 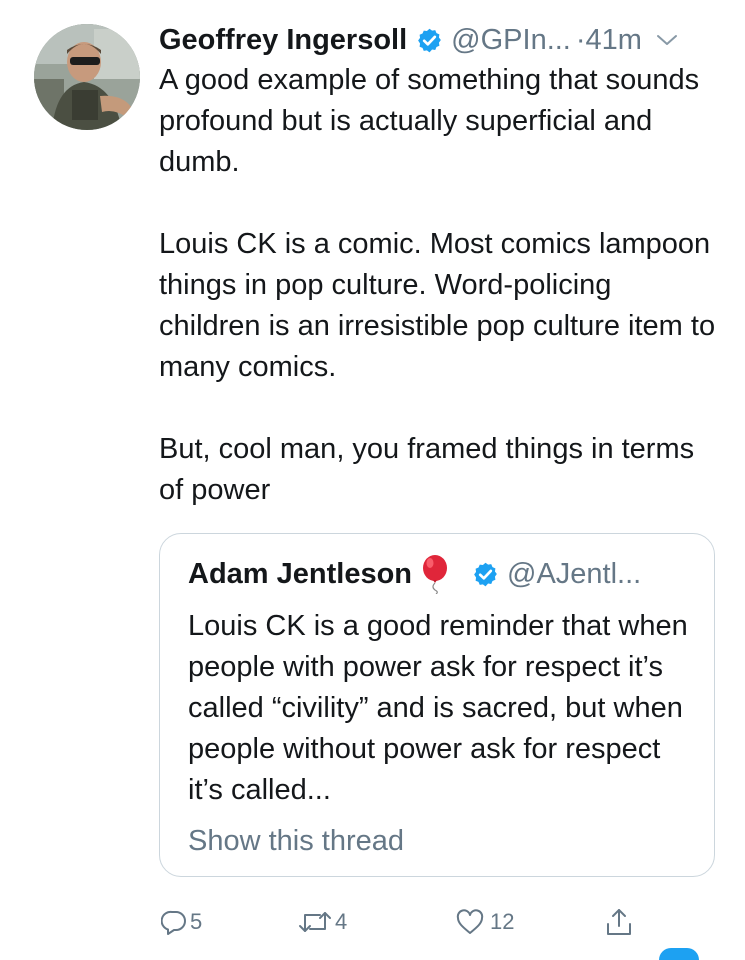 I want to click on retweet-count: 4, so click(x=341, y=921).